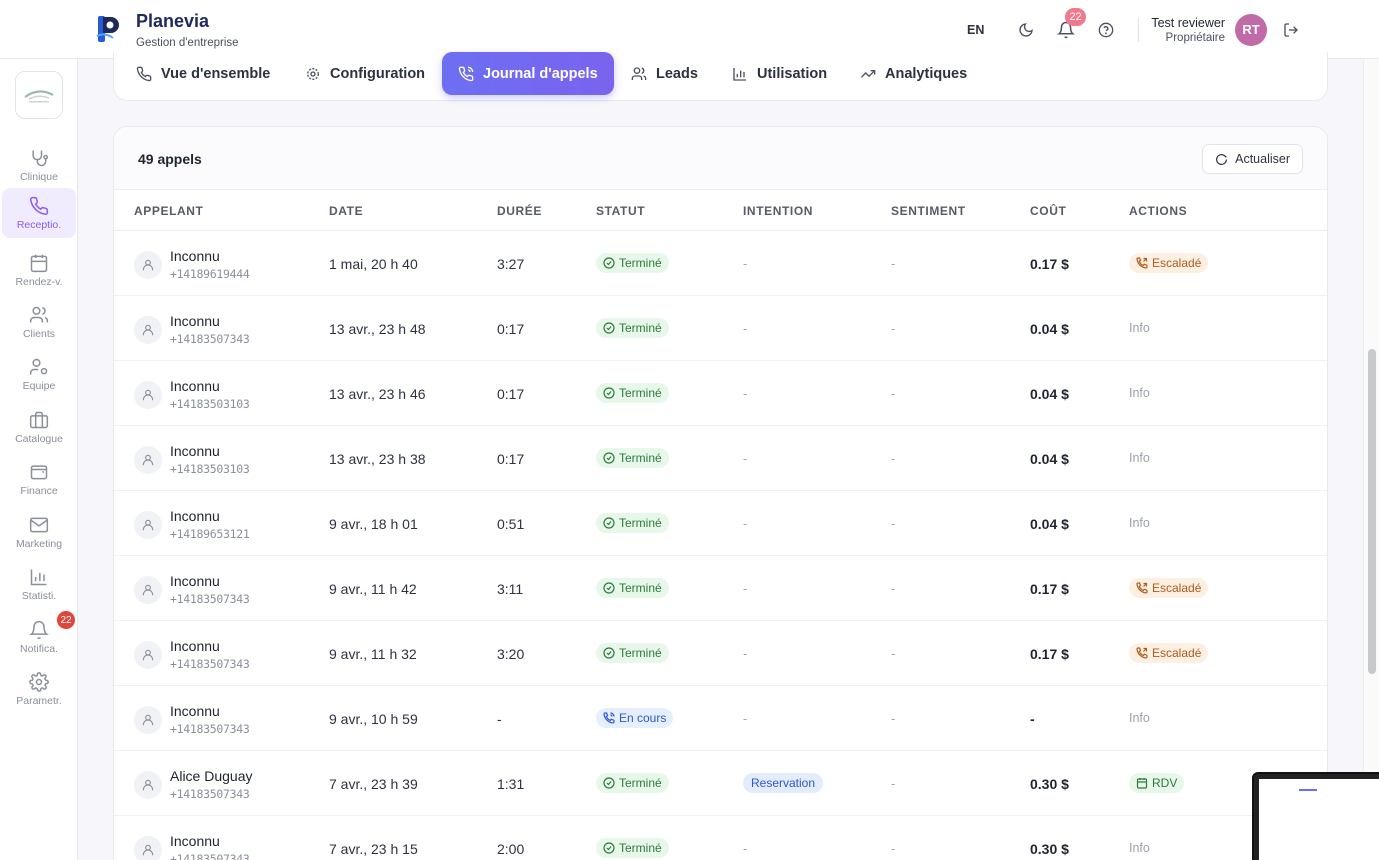 Image resolution: width=1379 pixels, height=860 pixels. I want to click on sidebar-item-clients: Clients, so click(39, 324).